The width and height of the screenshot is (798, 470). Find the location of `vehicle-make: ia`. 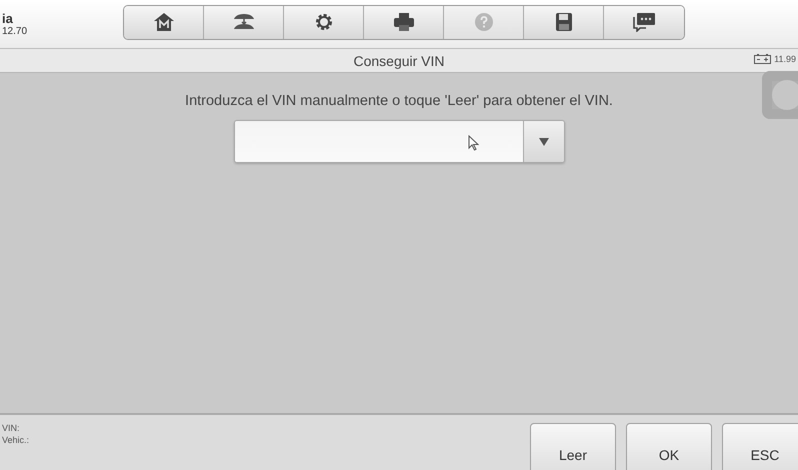

vehicle-make: ia is located at coordinates (8, 19).